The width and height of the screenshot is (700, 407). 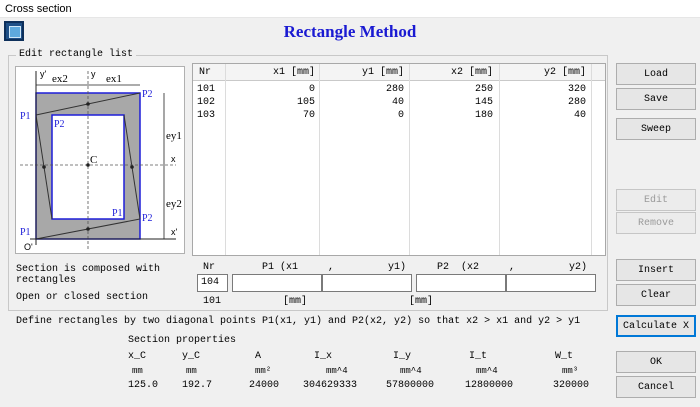 I want to click on title-bar: Cross section, so click(x=350, y=9).